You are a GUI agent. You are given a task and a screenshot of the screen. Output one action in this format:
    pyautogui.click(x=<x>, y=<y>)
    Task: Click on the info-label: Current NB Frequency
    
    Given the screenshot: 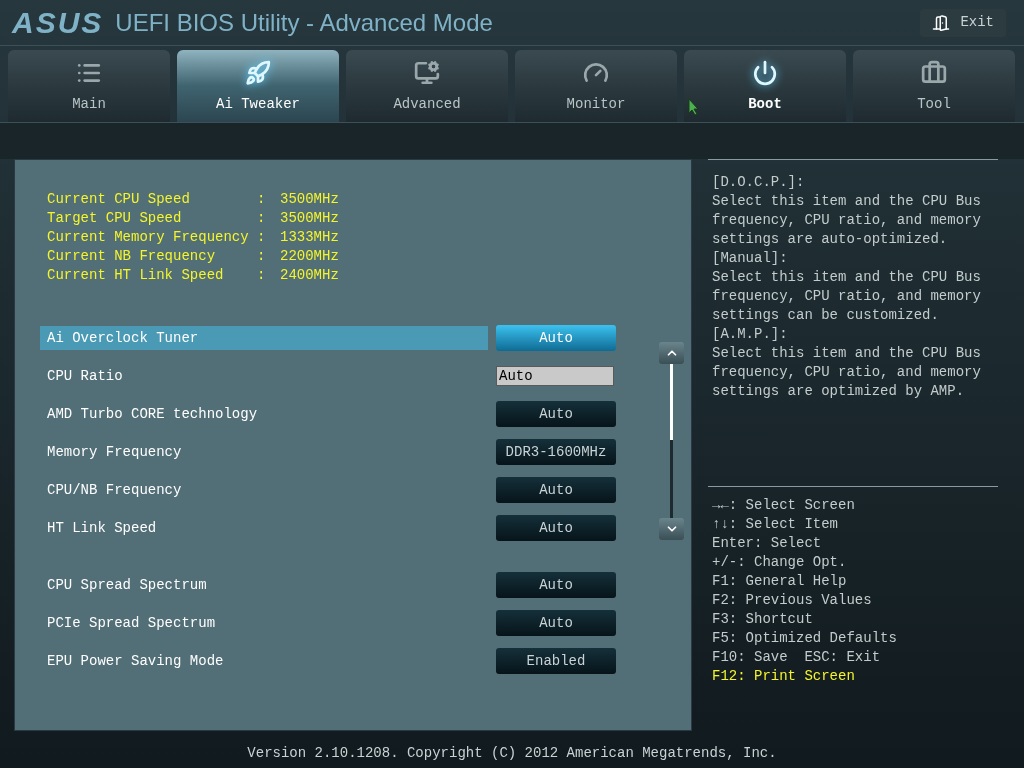 What is the action you would take?
    pyautogui.click(x=132, y=256)
    